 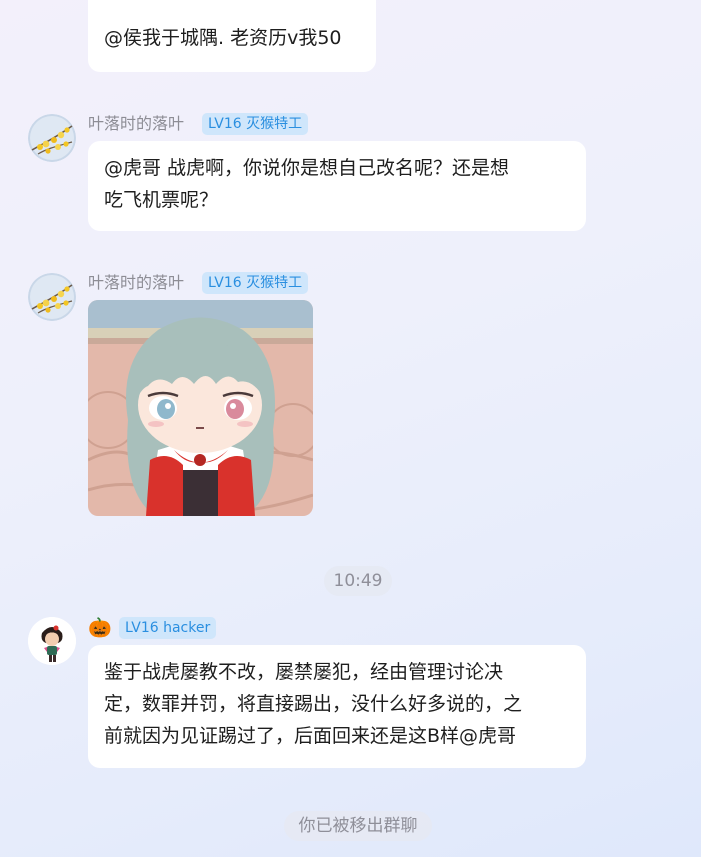 What do you see at coordinates (223, 38) in the screenshot?
I see `message-text: @侯我于城隅. 老资历v我50` at bounding box center [223, 38].